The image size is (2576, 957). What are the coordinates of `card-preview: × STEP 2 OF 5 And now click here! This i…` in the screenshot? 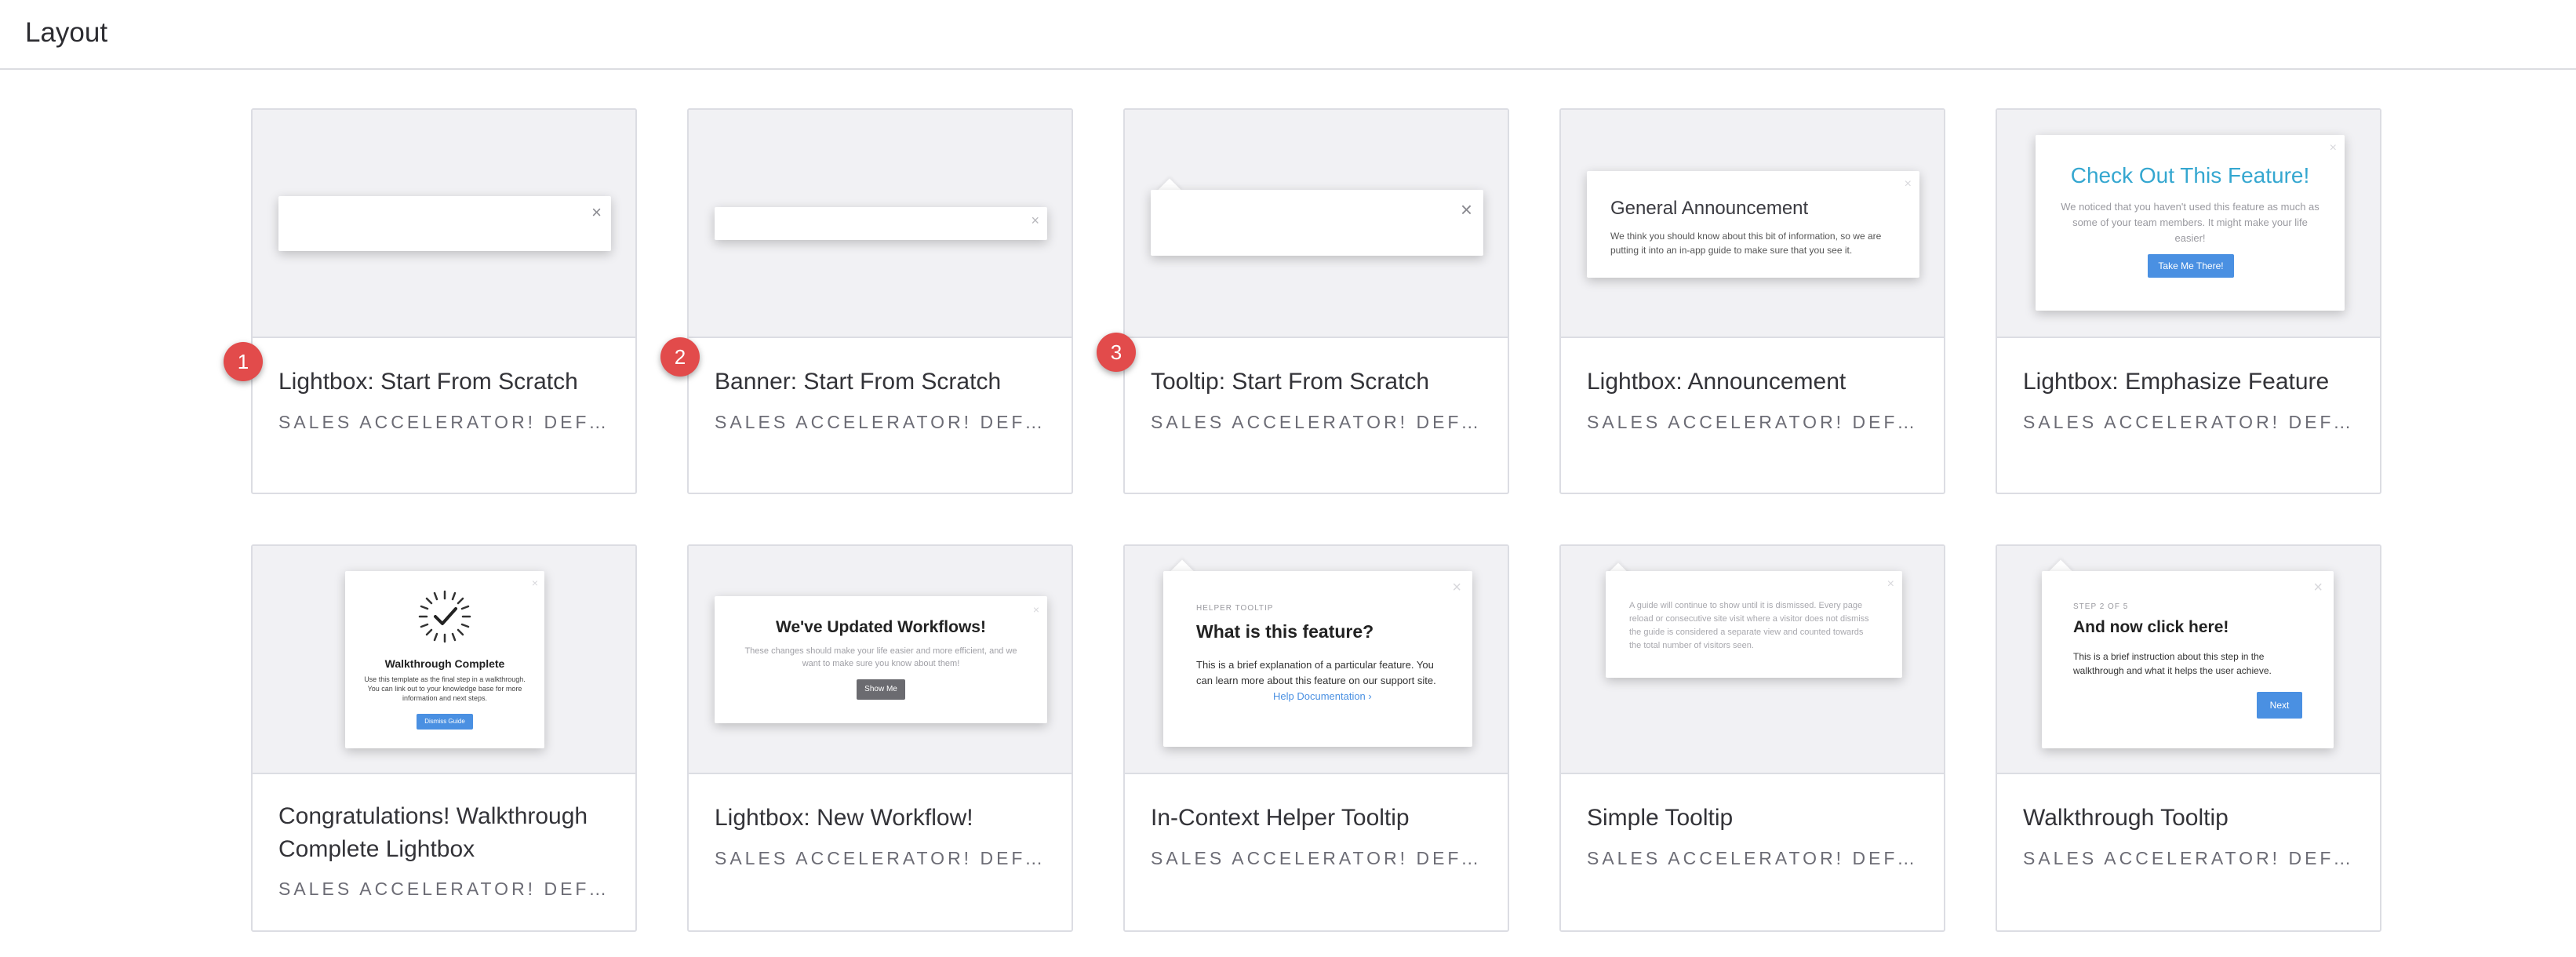 It's located at (2188, 660).